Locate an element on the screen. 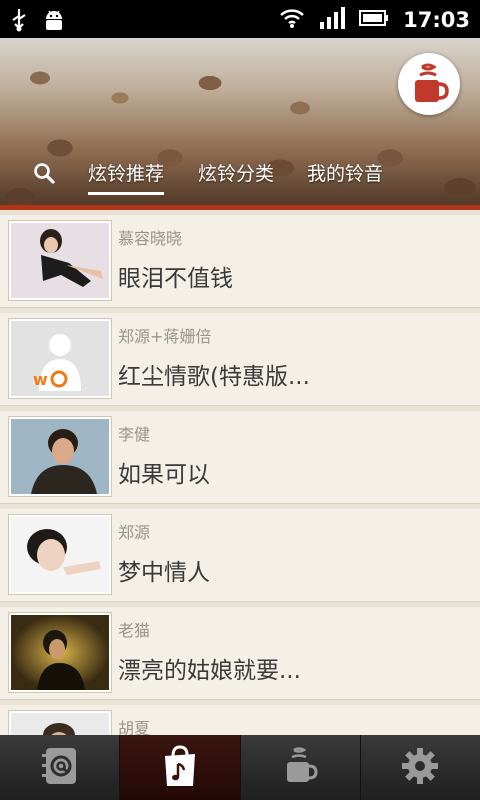  song-title: 如果可以 is located at coordinates (164, 475).